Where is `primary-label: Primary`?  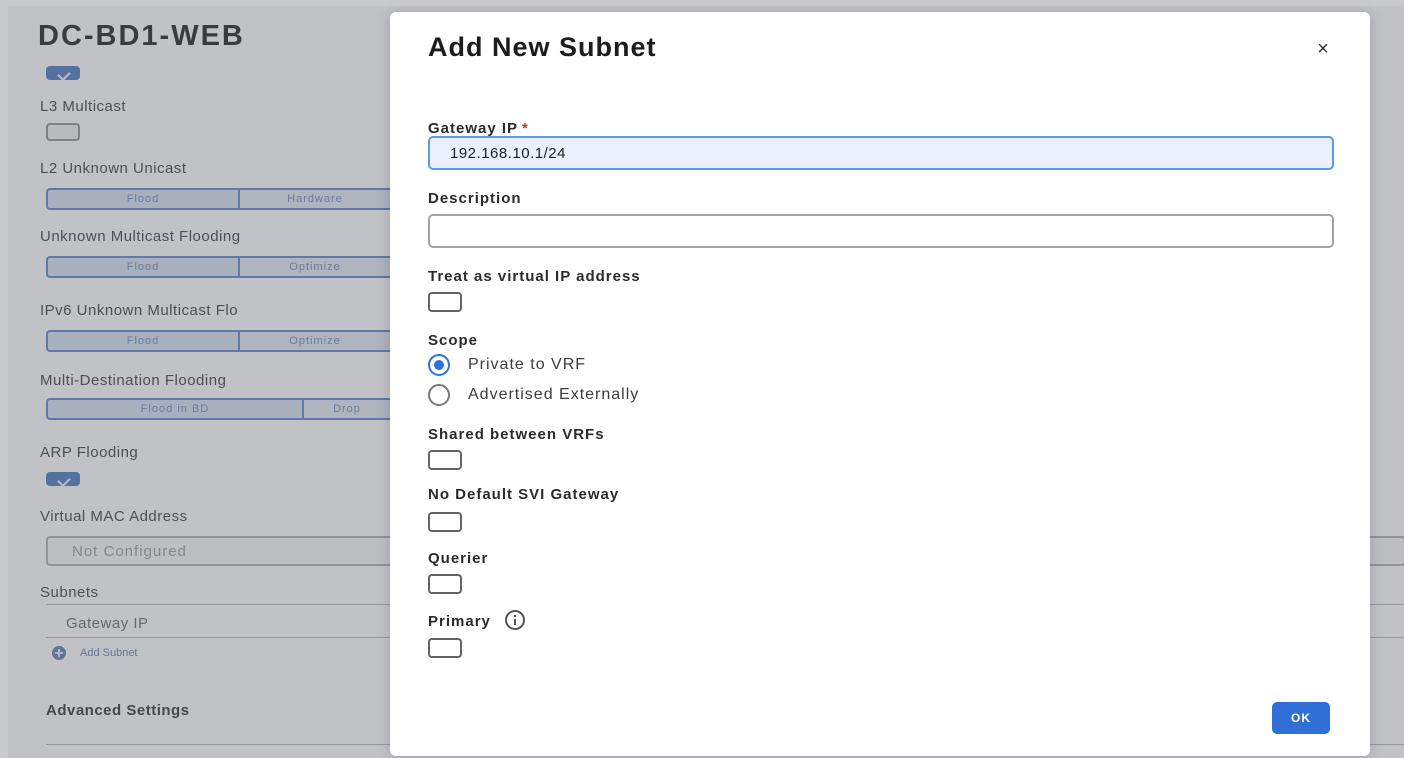 primary-label: Primary is located at coordinates (476, 621).